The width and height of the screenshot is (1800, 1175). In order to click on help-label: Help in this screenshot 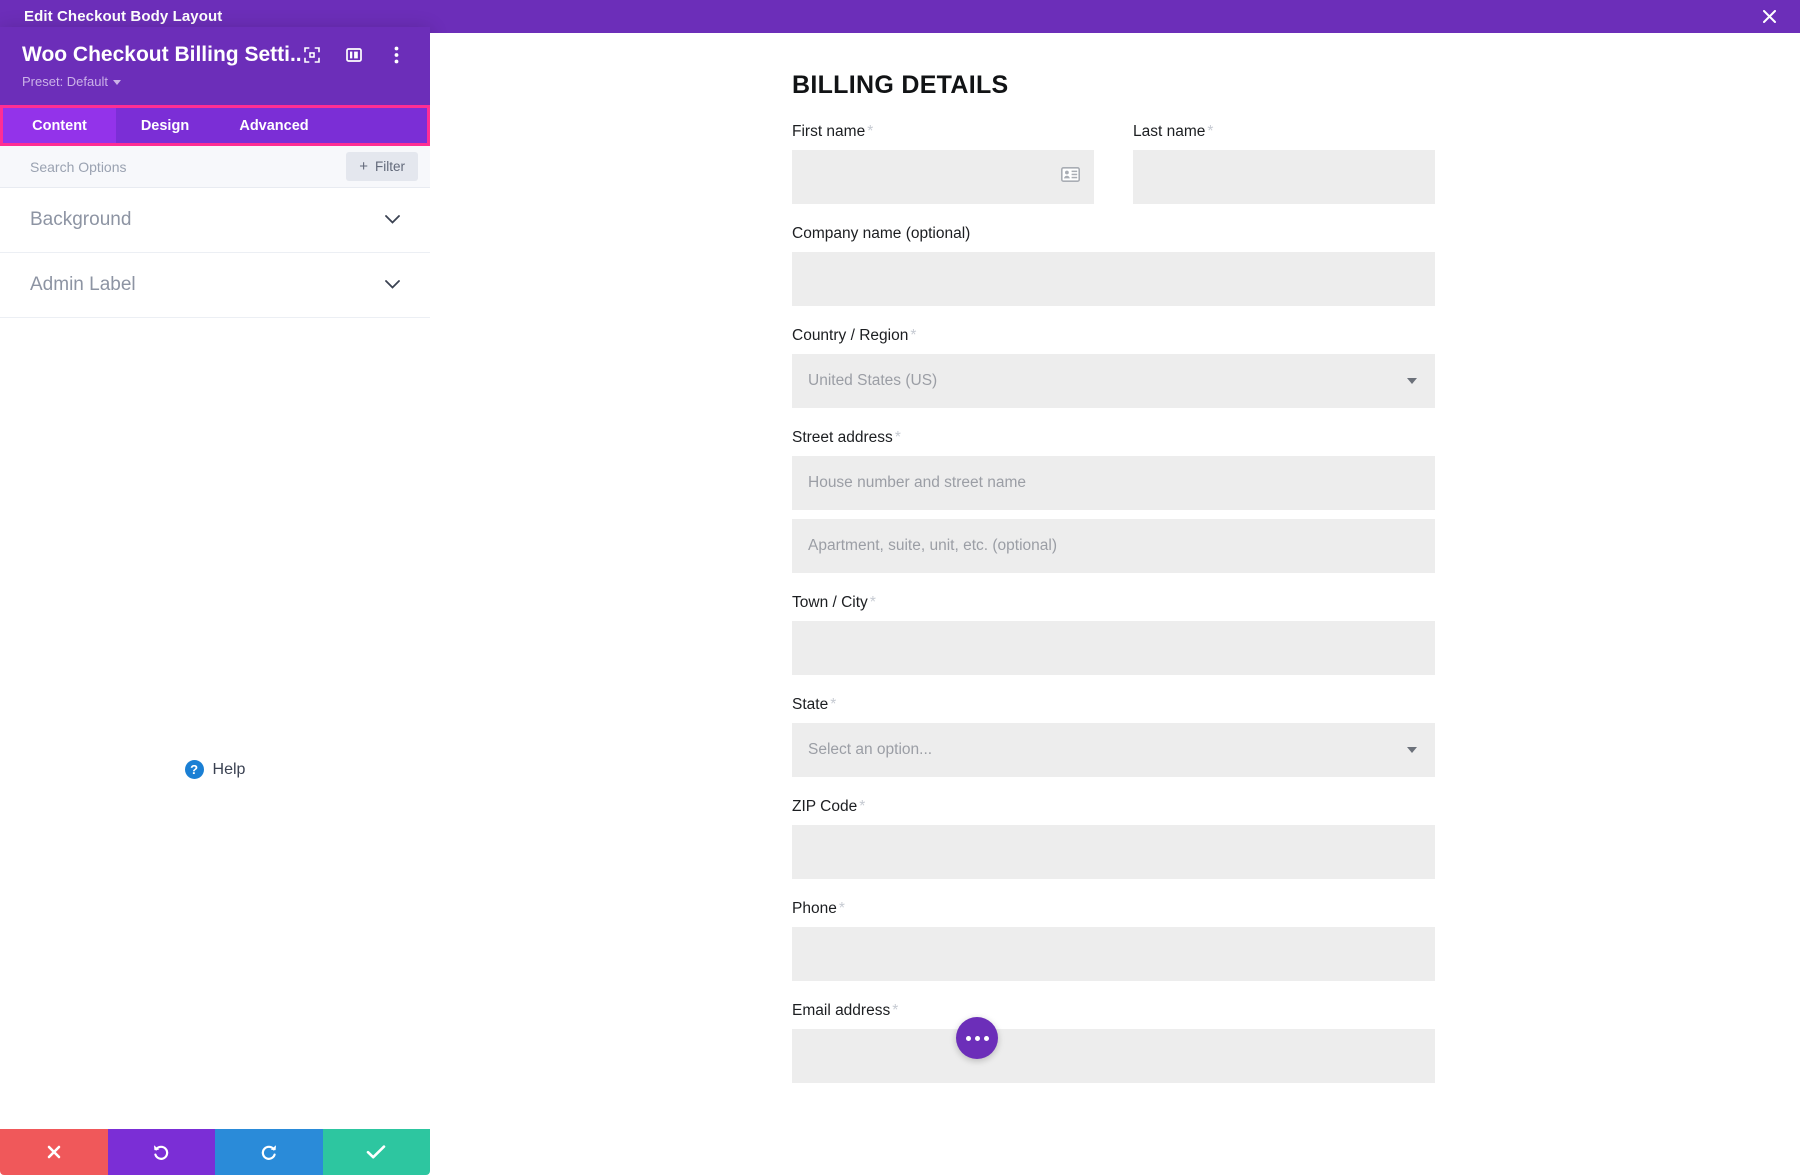, I will do `click(229, 769)`.